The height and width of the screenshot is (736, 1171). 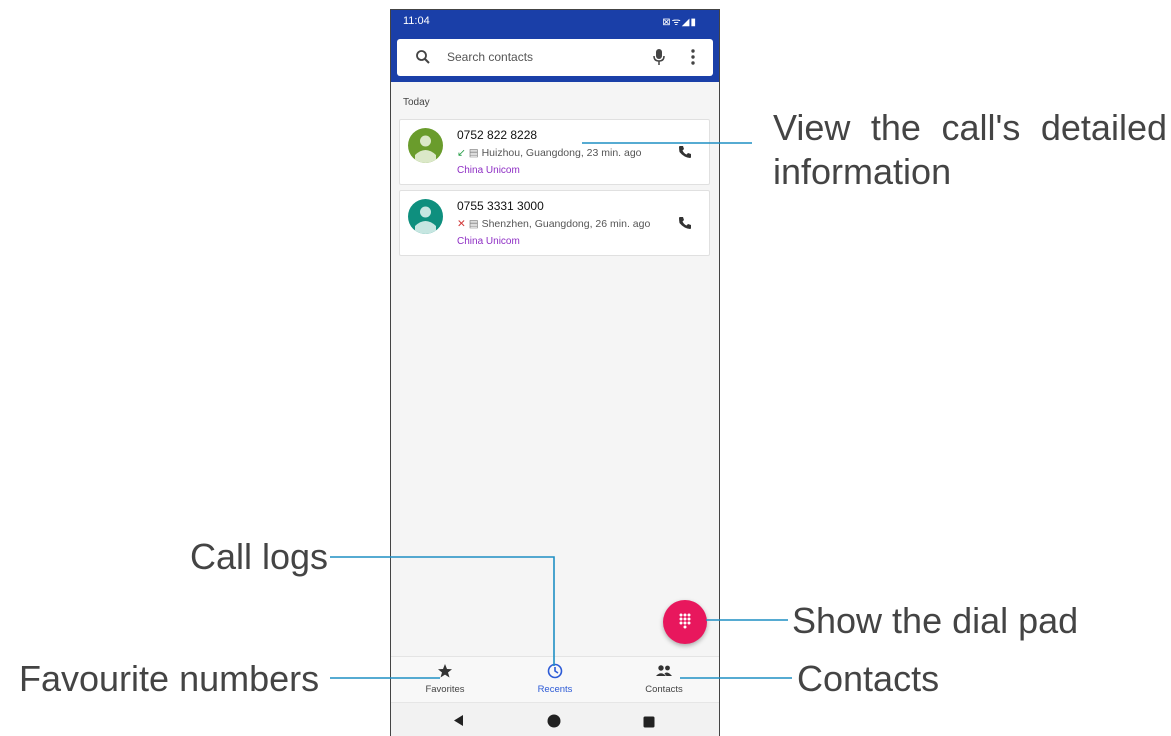 I want to click on callout-favourites: Favourite numbers, so click(x=169, y=678).